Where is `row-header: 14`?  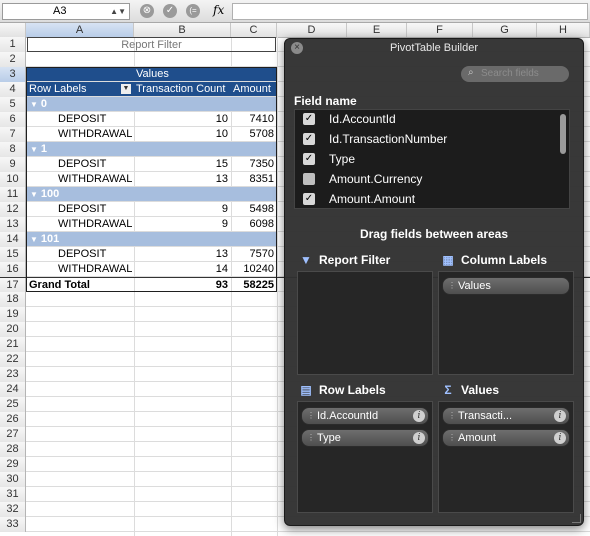
row-header: 14 is located at coordinates (13, 239).